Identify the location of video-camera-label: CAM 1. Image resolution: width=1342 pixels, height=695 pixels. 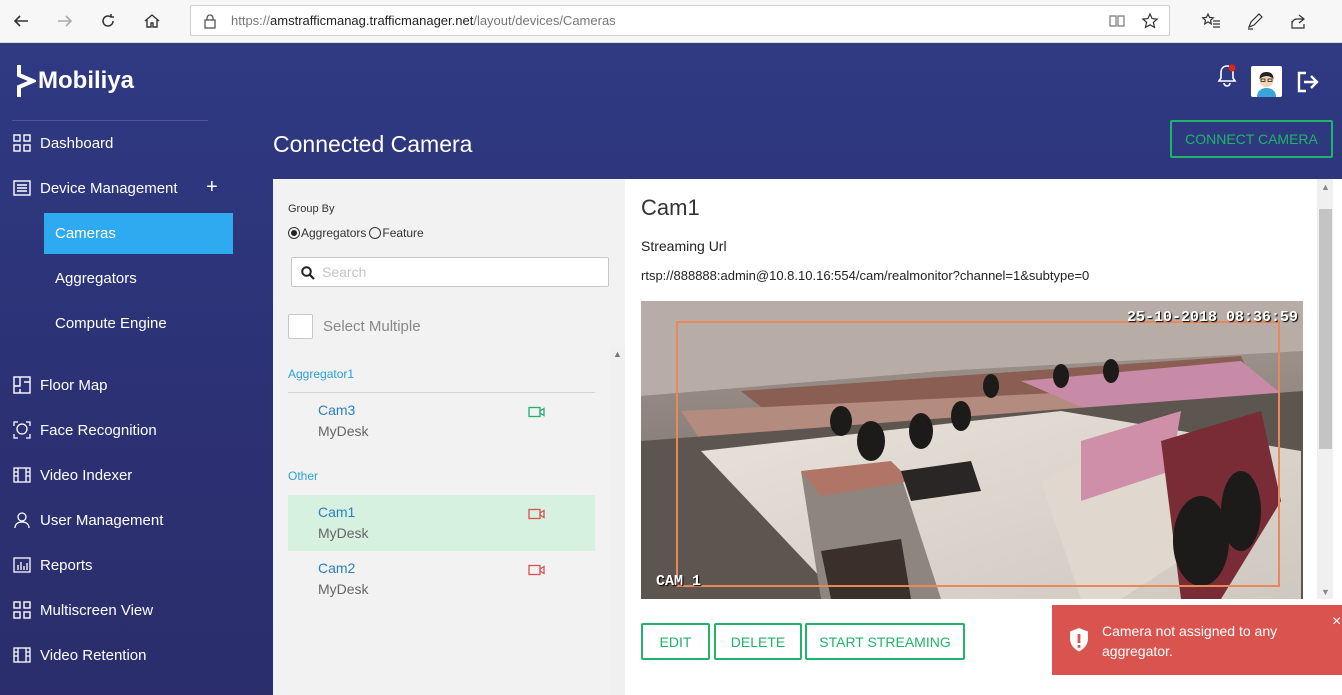
(679, 581).